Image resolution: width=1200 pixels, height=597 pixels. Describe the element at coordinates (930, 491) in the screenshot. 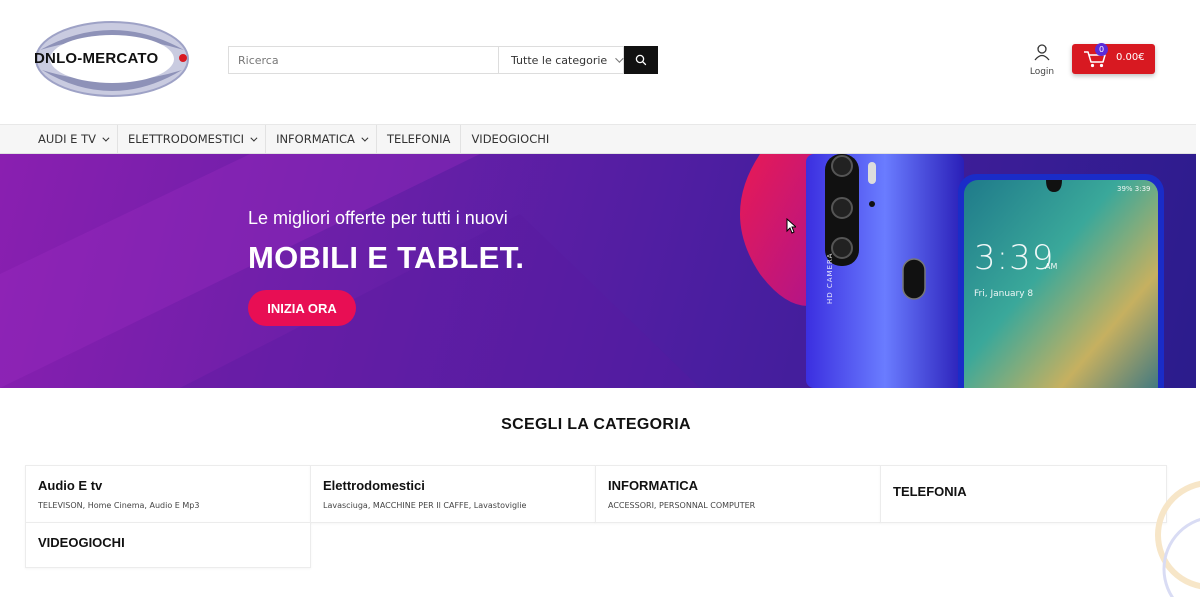

I see `category-name: TELEFONIA` at that location.